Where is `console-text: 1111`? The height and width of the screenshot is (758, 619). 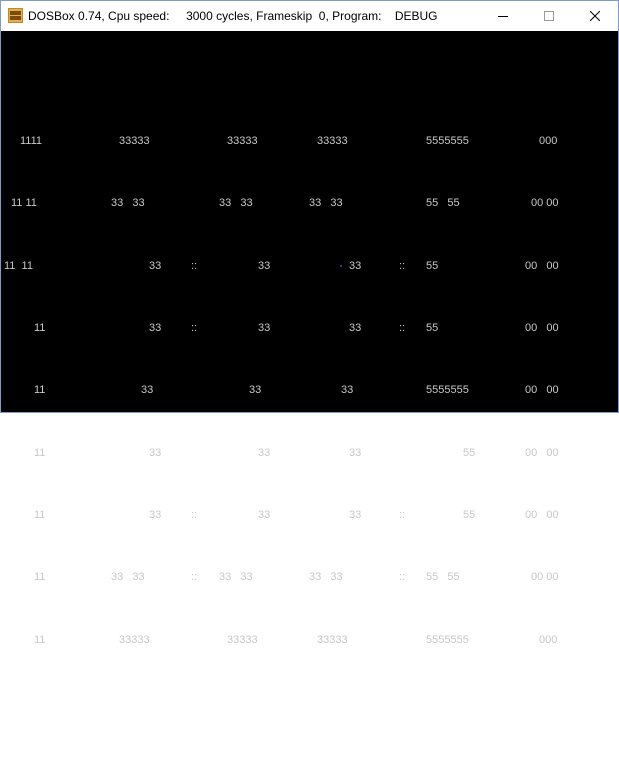
console-text: 1111 is located at coordinates (31, 140).